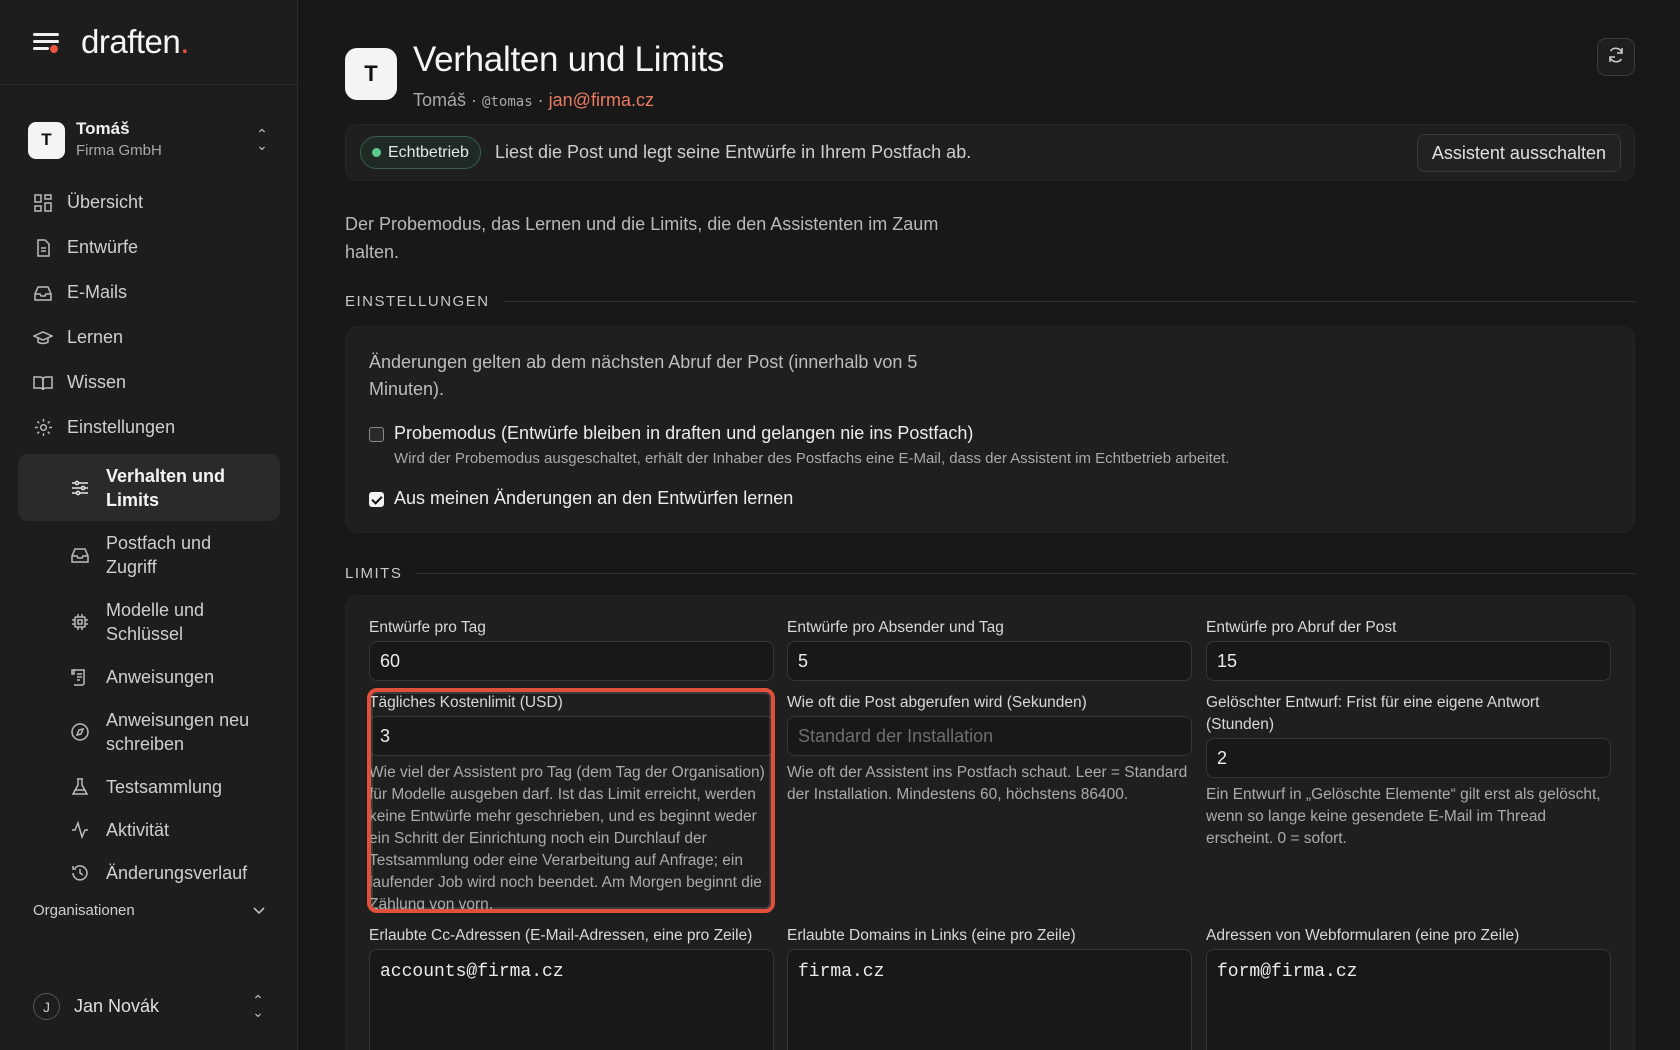 This screenshot has height=1050, width=1680. I want to click on drafts-per-fetch-field: Entwürfe pro Abruf der Post 15, so click(1408, 649).